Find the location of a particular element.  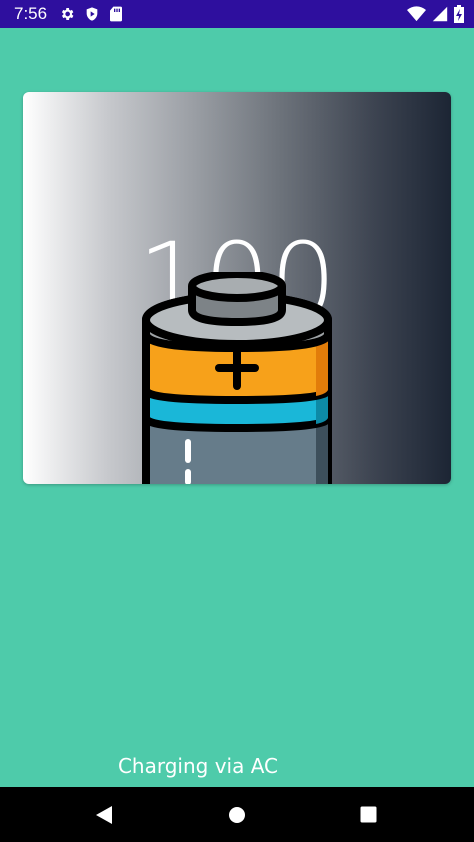

status-icons-left is located at coordinates (91, 14).